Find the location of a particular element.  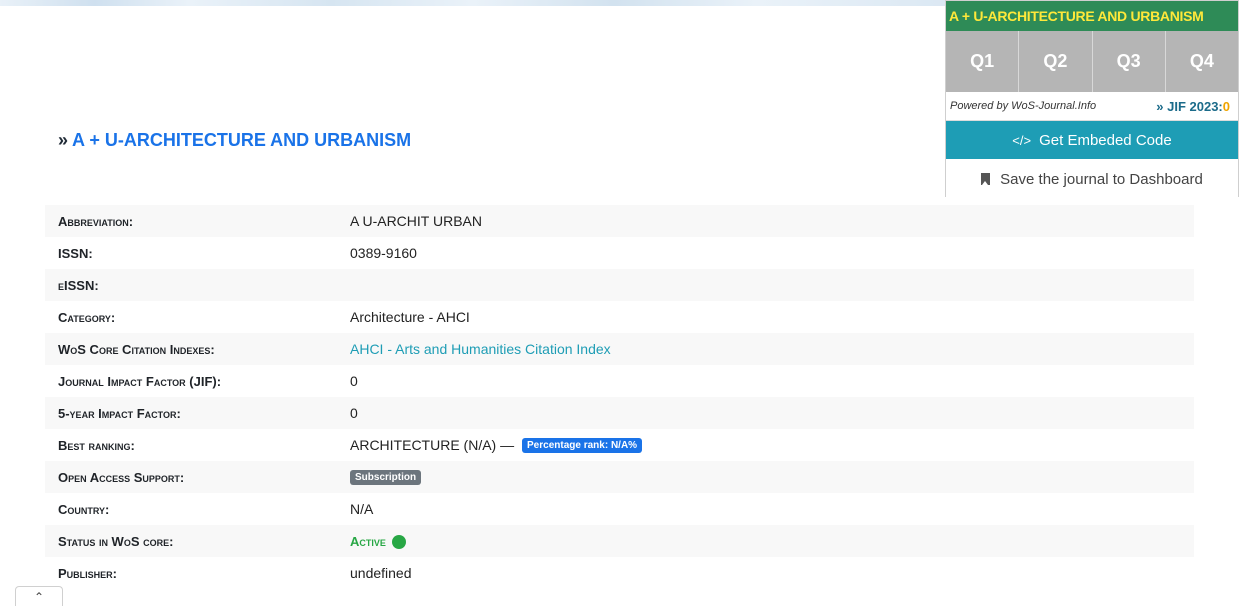

row-label: Country: is located at coordinates (84, 509).